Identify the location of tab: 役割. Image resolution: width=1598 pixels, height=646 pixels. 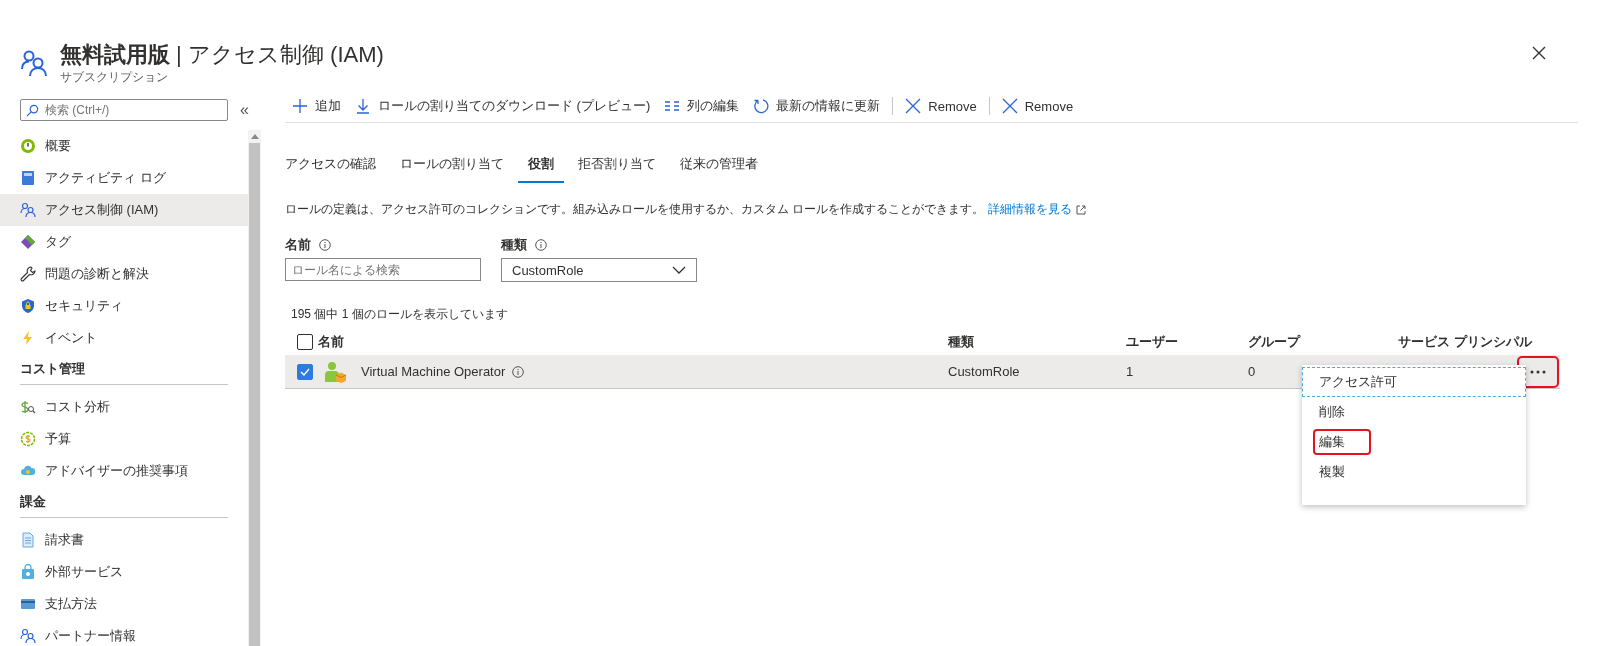
(541, 166).